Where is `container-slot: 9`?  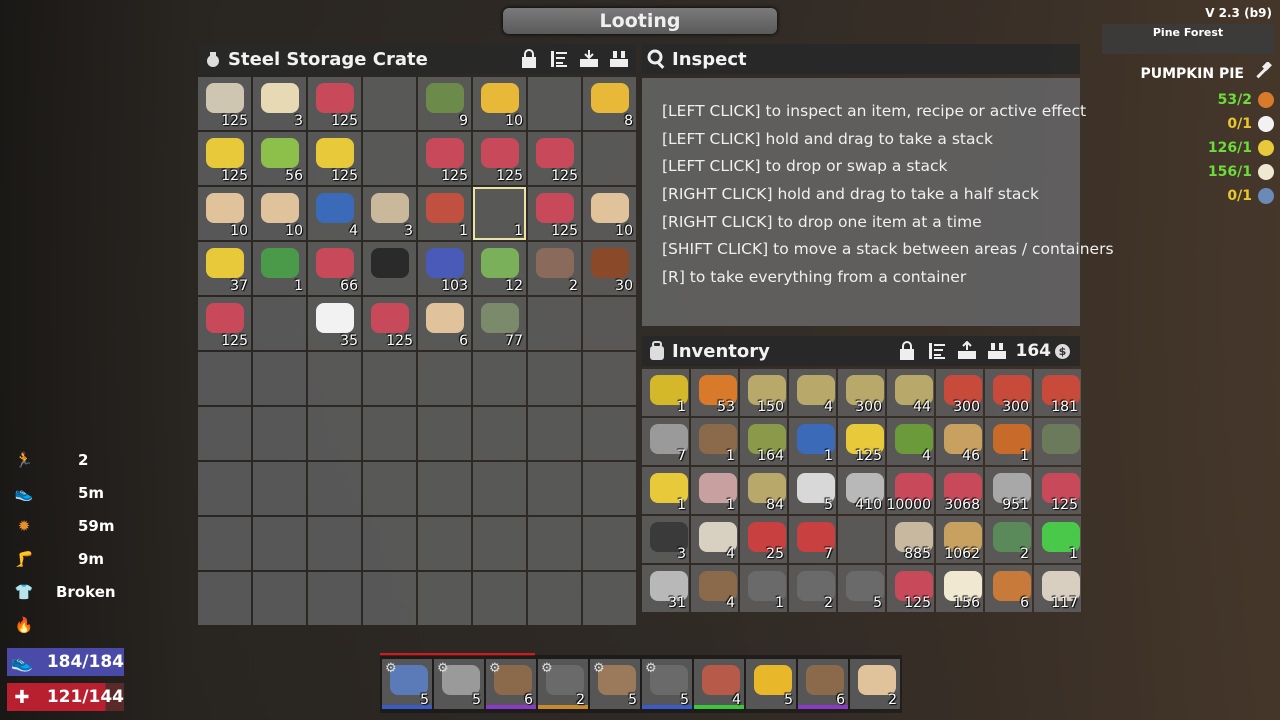
container-slot: 9 is located at coordinates (444, 103).